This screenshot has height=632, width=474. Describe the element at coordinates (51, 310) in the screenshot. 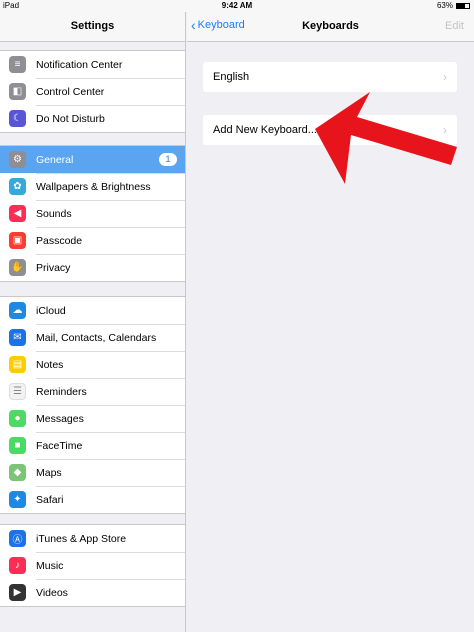

I see `sidebar-item-label: iCloud` at that location.